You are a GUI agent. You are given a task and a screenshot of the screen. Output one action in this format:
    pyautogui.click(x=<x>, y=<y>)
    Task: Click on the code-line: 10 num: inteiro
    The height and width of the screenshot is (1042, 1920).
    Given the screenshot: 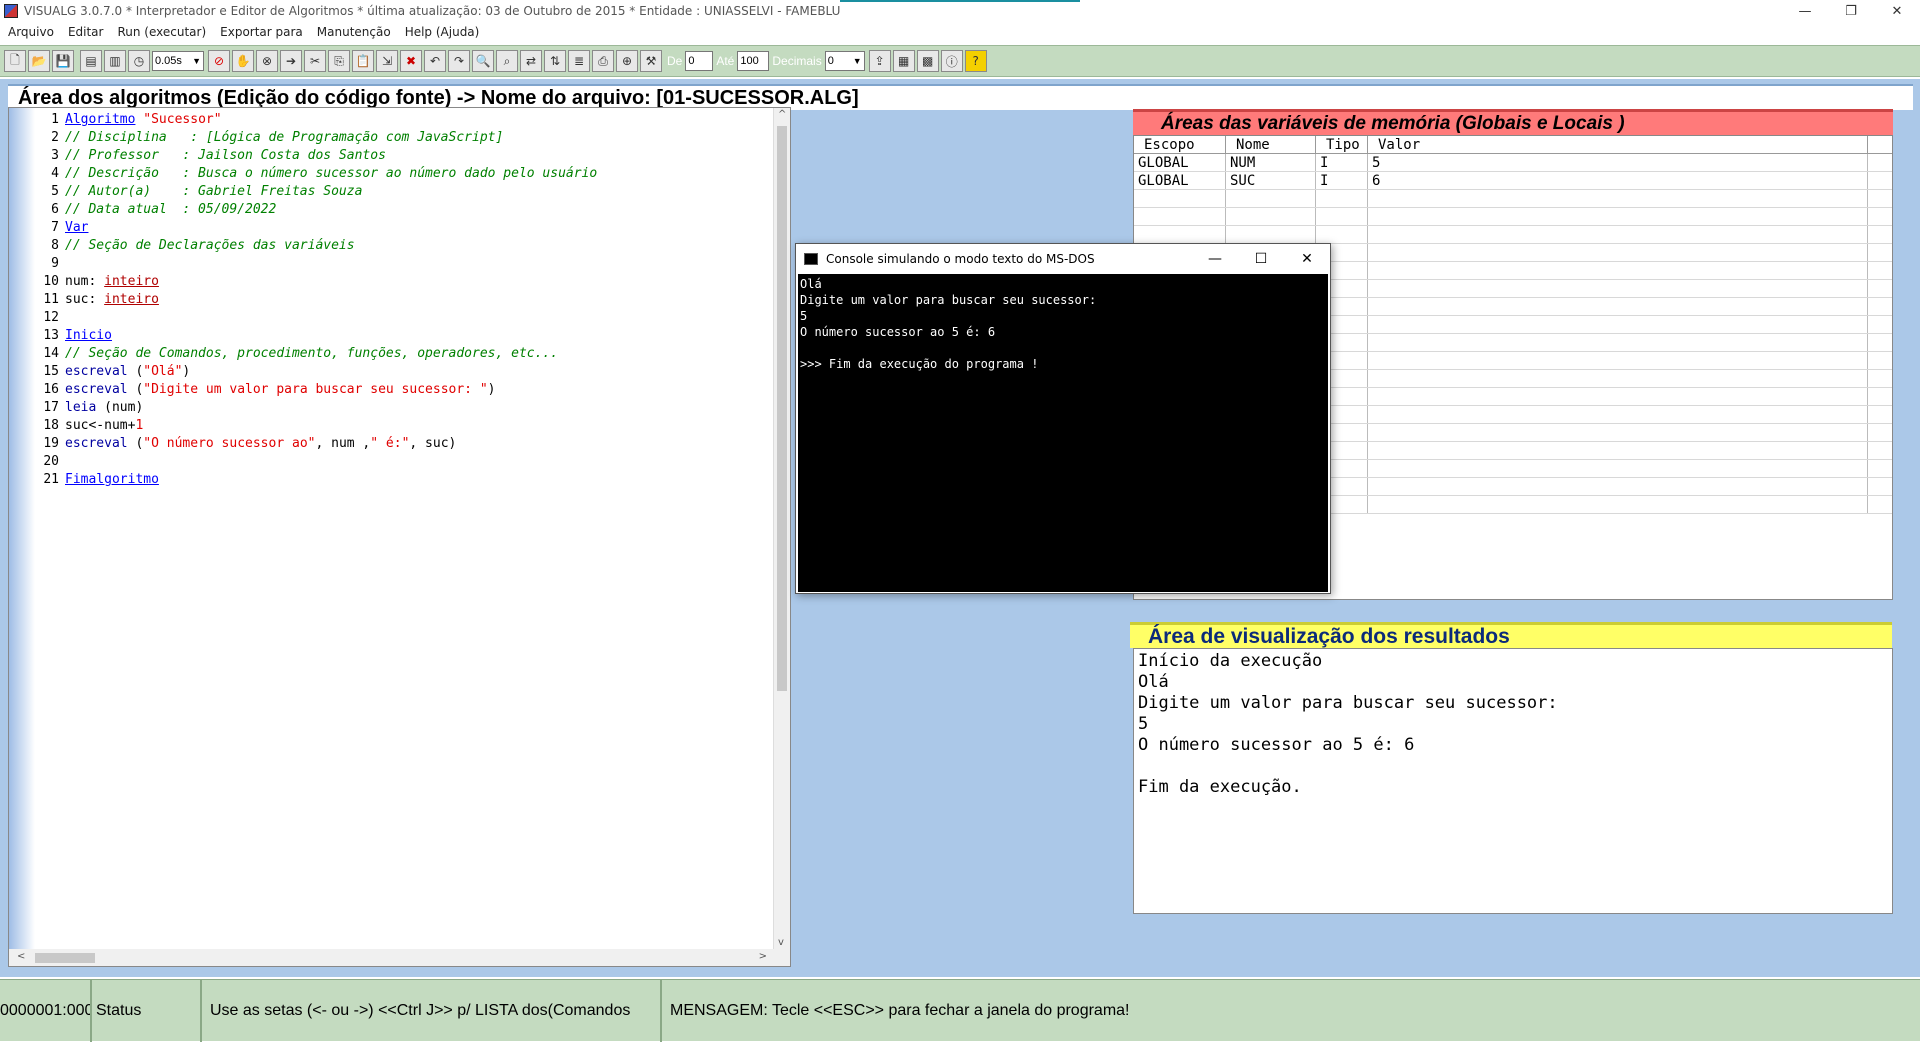 What is the action you would take?
    pyautogui.click(x=316, y=282)
    